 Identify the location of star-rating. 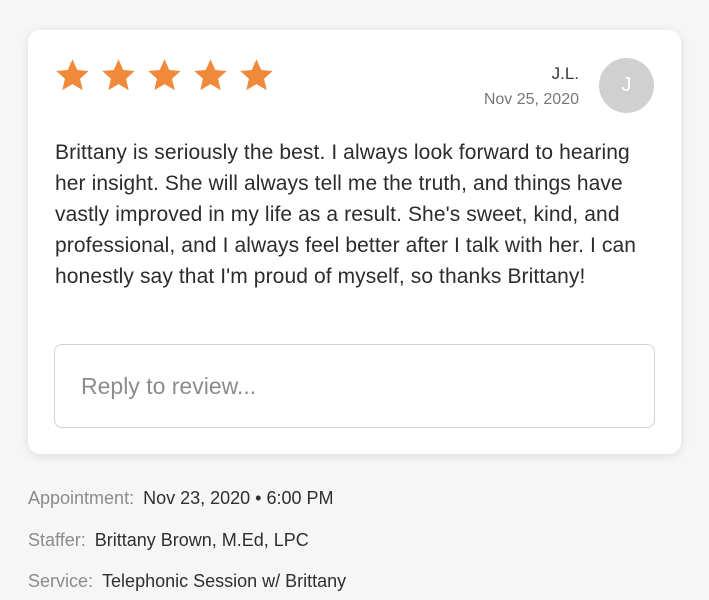
(164, 75).